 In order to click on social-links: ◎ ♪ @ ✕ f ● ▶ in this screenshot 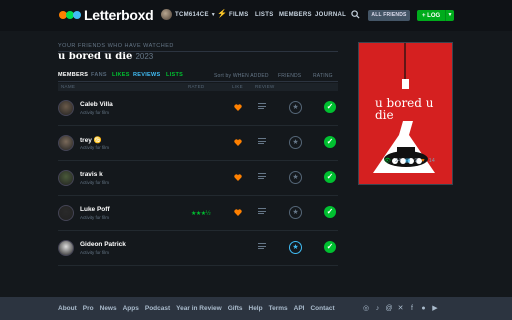, I will do `click(402, 309)`.